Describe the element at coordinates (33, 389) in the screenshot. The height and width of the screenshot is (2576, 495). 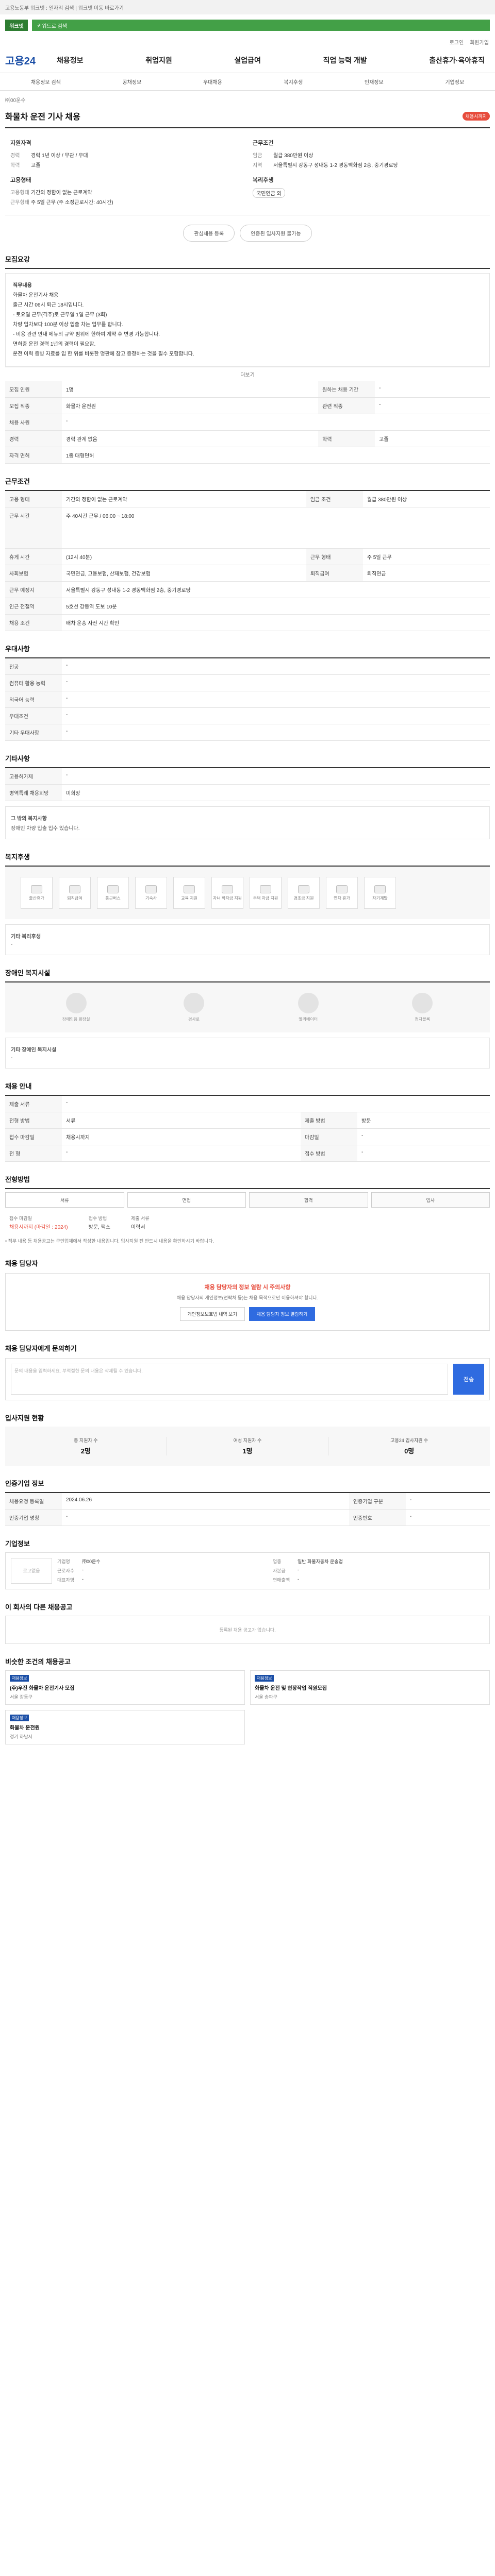
I see `th: 모집 인원` at that location.